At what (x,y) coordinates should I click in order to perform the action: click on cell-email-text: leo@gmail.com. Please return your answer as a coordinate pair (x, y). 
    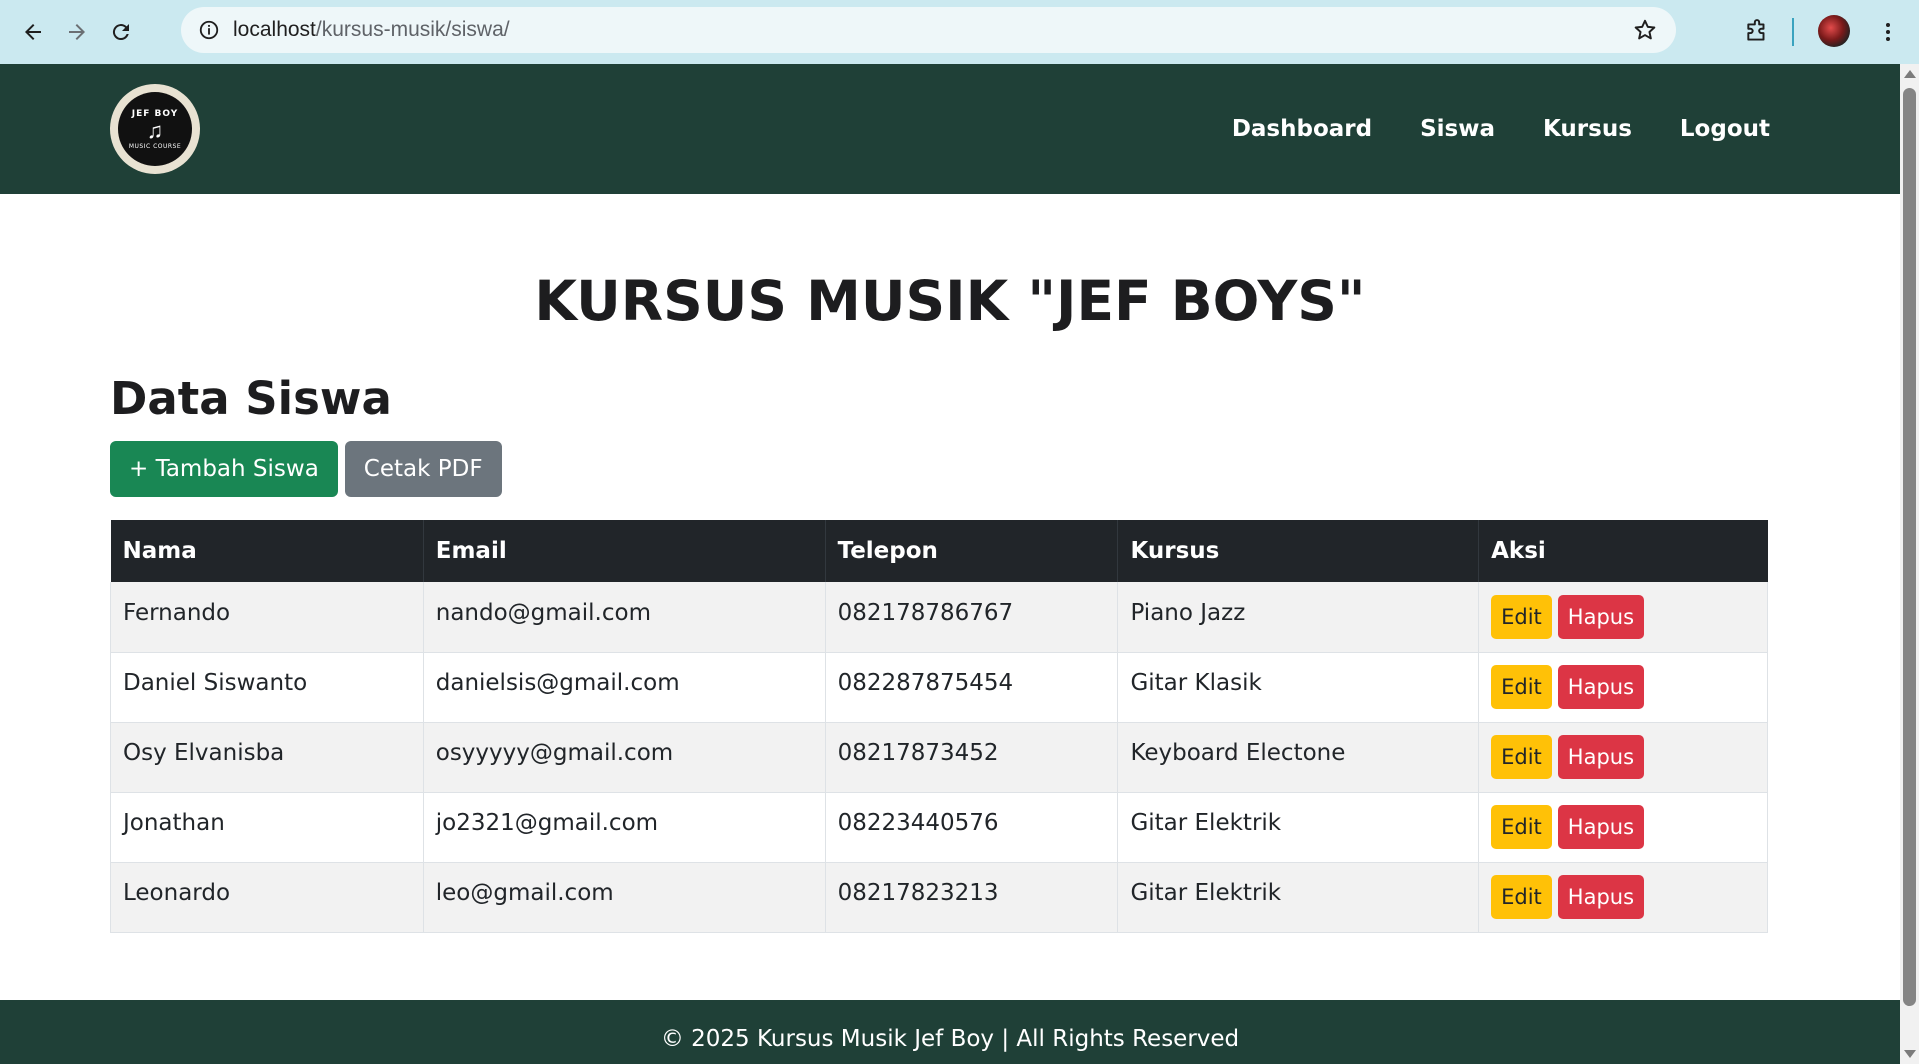
    Looking at the image, I should click on (524, 893).